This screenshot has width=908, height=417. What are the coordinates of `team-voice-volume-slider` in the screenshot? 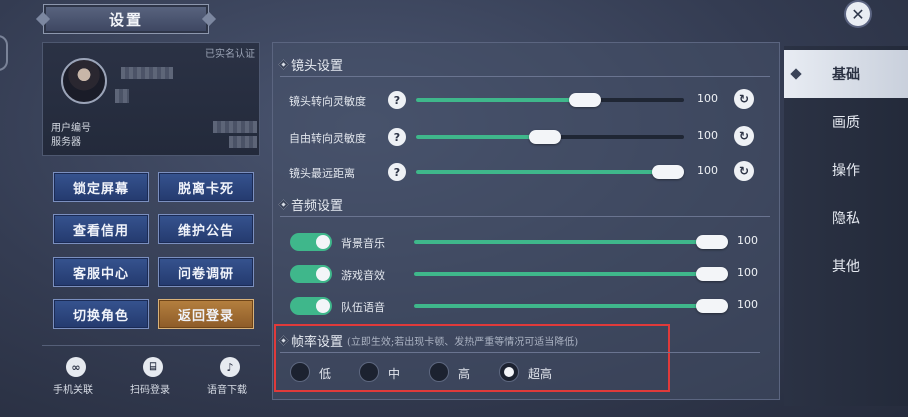 It's located at (571, 306).